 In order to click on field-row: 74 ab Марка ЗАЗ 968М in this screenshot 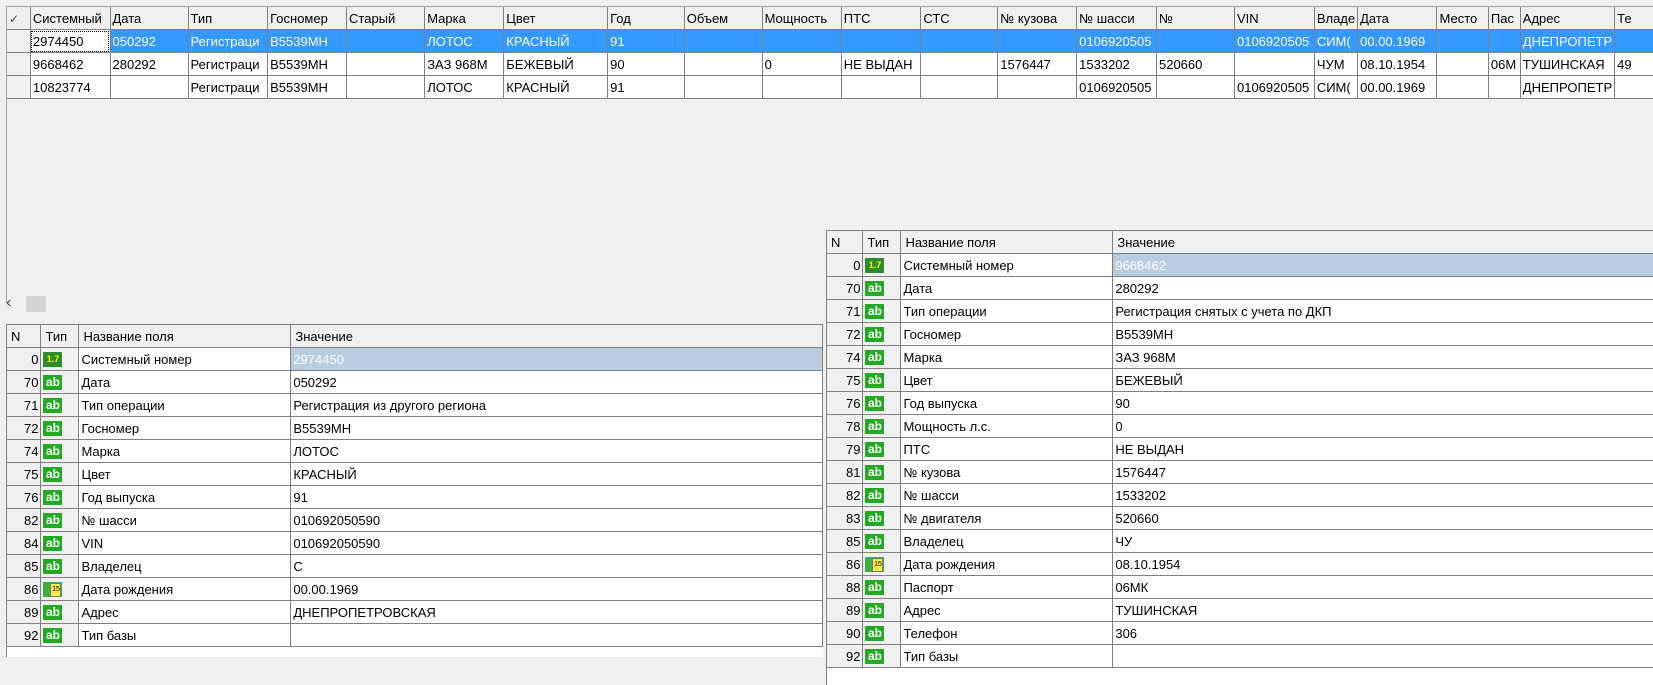, I will do `click(1240, 357)`.